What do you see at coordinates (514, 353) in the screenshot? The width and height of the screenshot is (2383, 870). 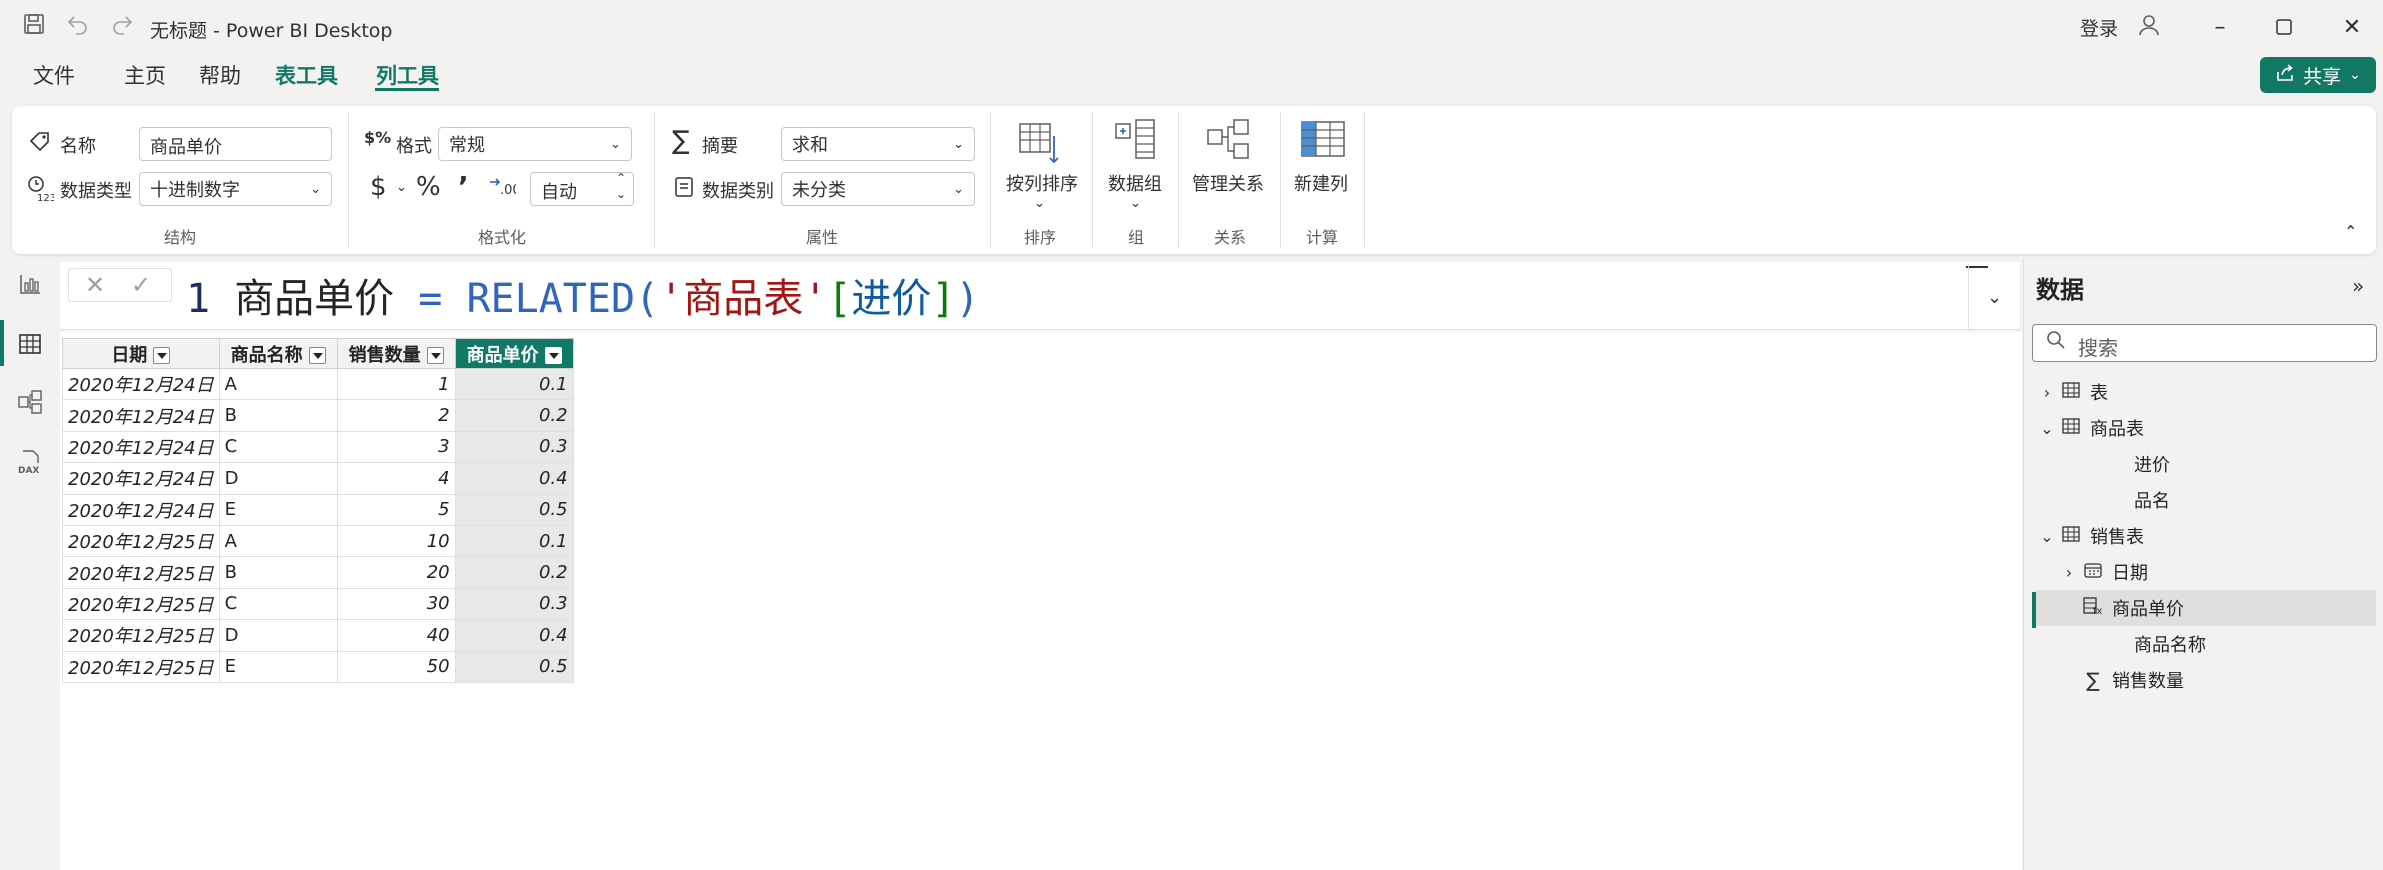 I see `column-header-unit-price: 商品单价` at bounding box center [514, 353].